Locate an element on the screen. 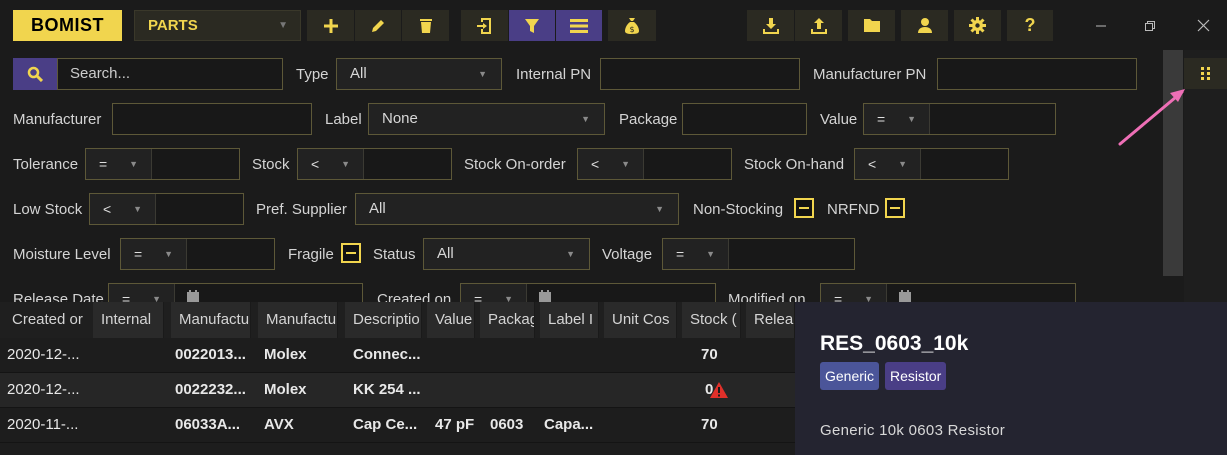 This screenshot has width=1227, height=455. tolerance-filter: = ▼ is located at coordinates (162, 164).